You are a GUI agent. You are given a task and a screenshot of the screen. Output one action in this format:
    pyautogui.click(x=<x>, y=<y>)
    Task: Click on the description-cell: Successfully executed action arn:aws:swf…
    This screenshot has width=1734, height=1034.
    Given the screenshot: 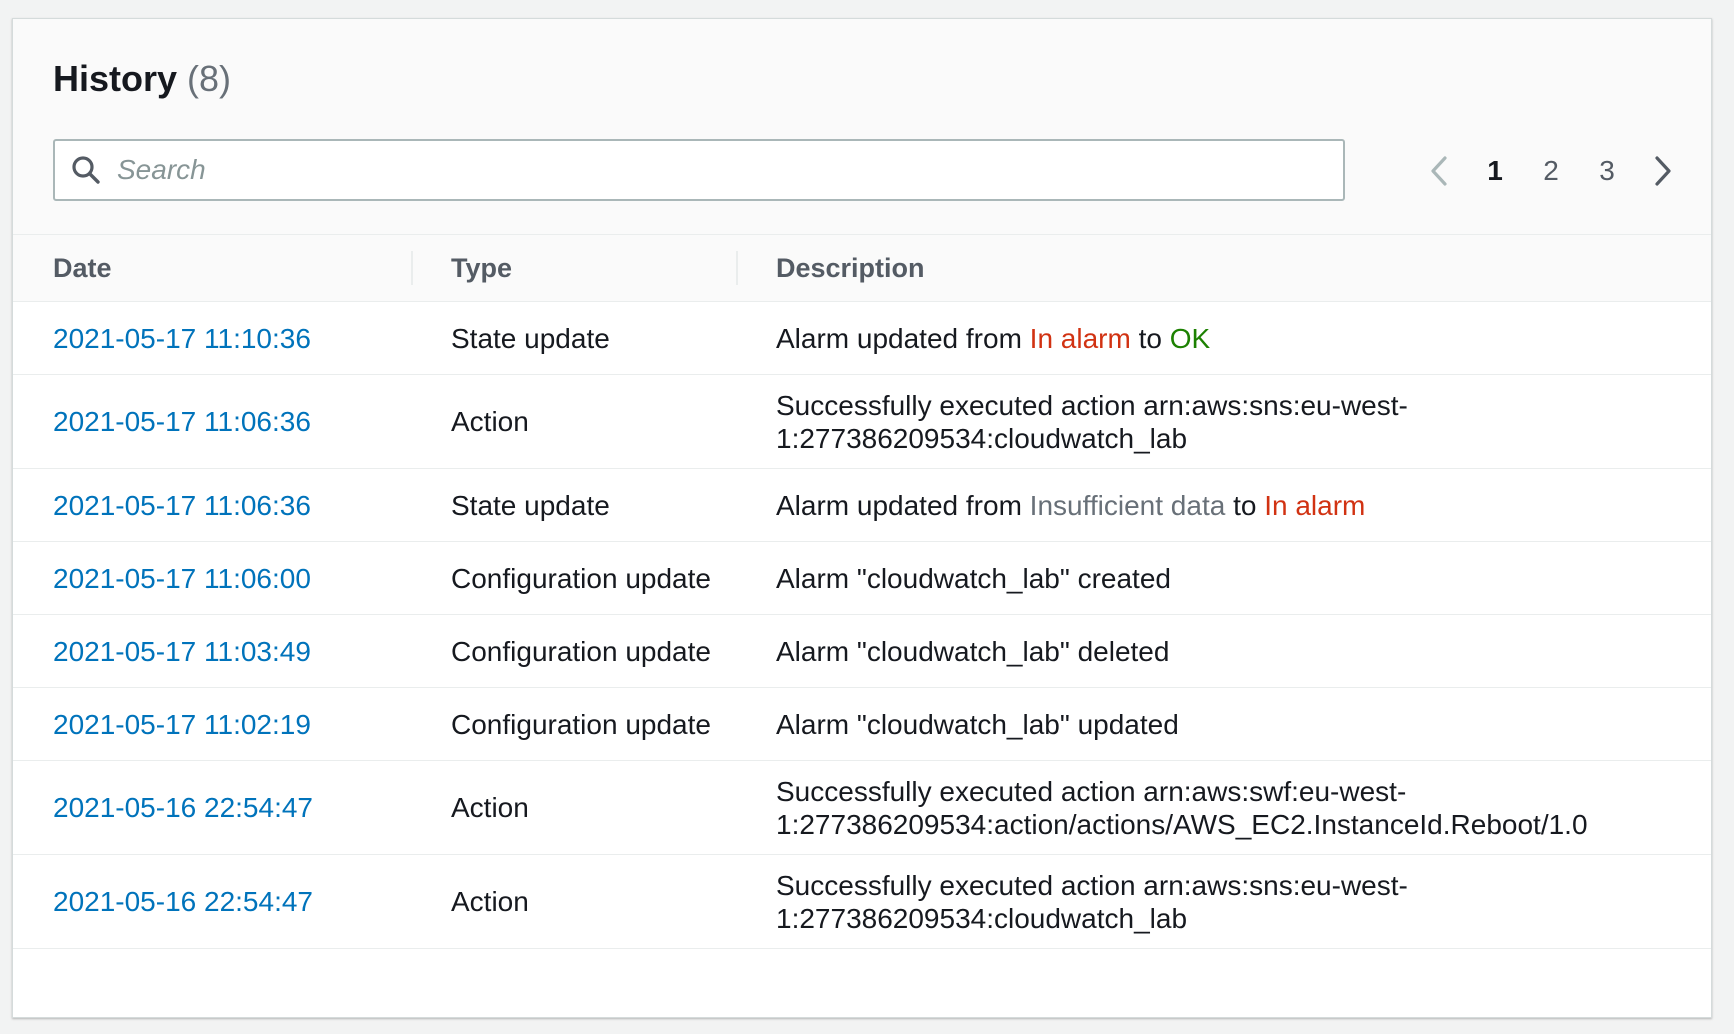 What is the action you would take?
    pyautogui.click(x=1224, y=807)
    